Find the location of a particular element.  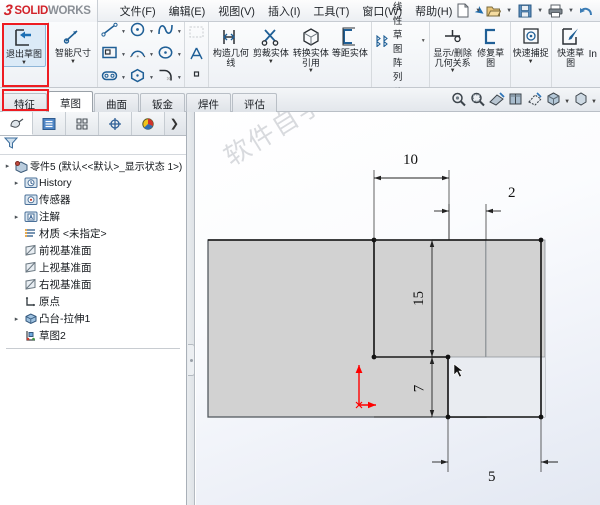

construction-geometry-button: 构造几何线 is located at coordinates (231, 46).